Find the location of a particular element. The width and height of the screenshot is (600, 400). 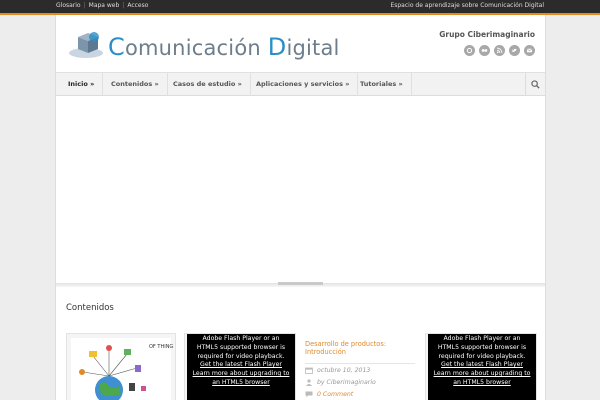

flickr-alt-icon is located at coordinates (469, 50).